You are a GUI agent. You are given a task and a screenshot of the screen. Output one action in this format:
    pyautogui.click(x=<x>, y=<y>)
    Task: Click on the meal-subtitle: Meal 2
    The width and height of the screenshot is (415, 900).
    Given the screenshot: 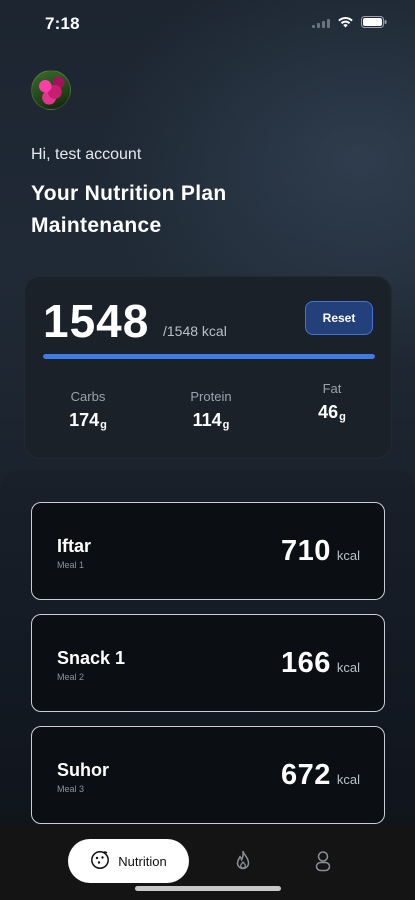 What is the action you would take?
    pyautogui.click(x=71, y=677)
    